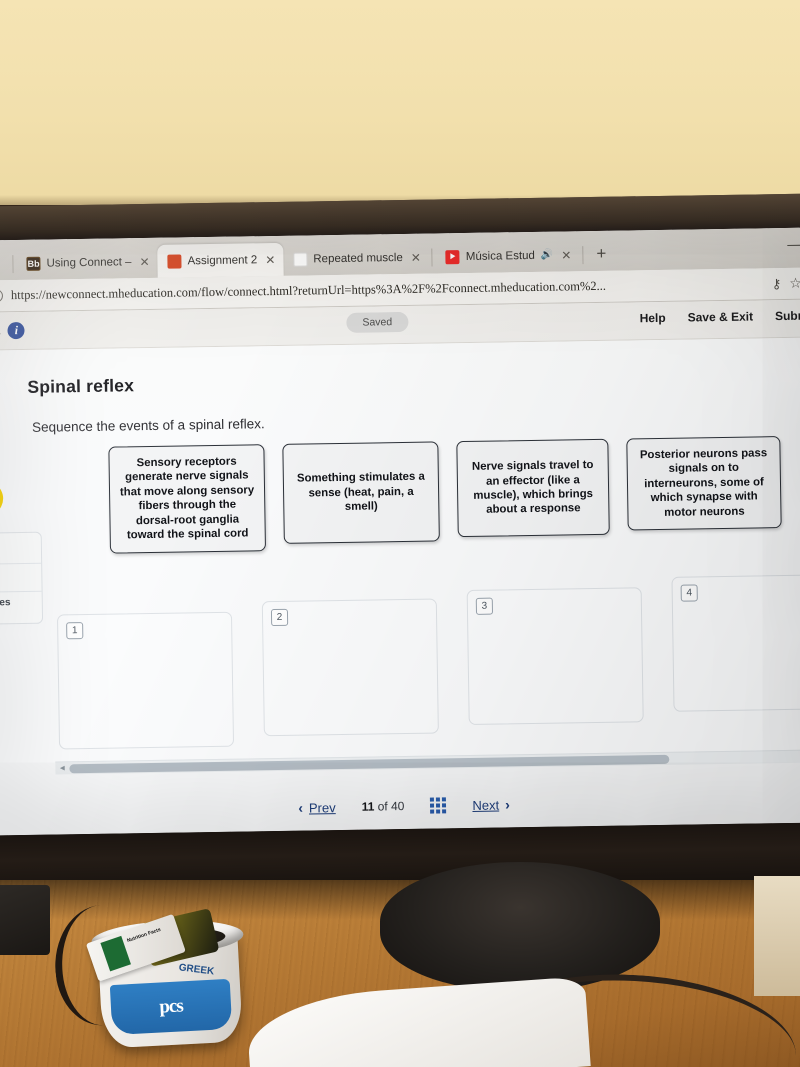 The height and width of the screenshot is (1067, 800). Describe the element at coordinates (484, 606) in the screenshot. I see `drop-zone-number: 3` at that location.